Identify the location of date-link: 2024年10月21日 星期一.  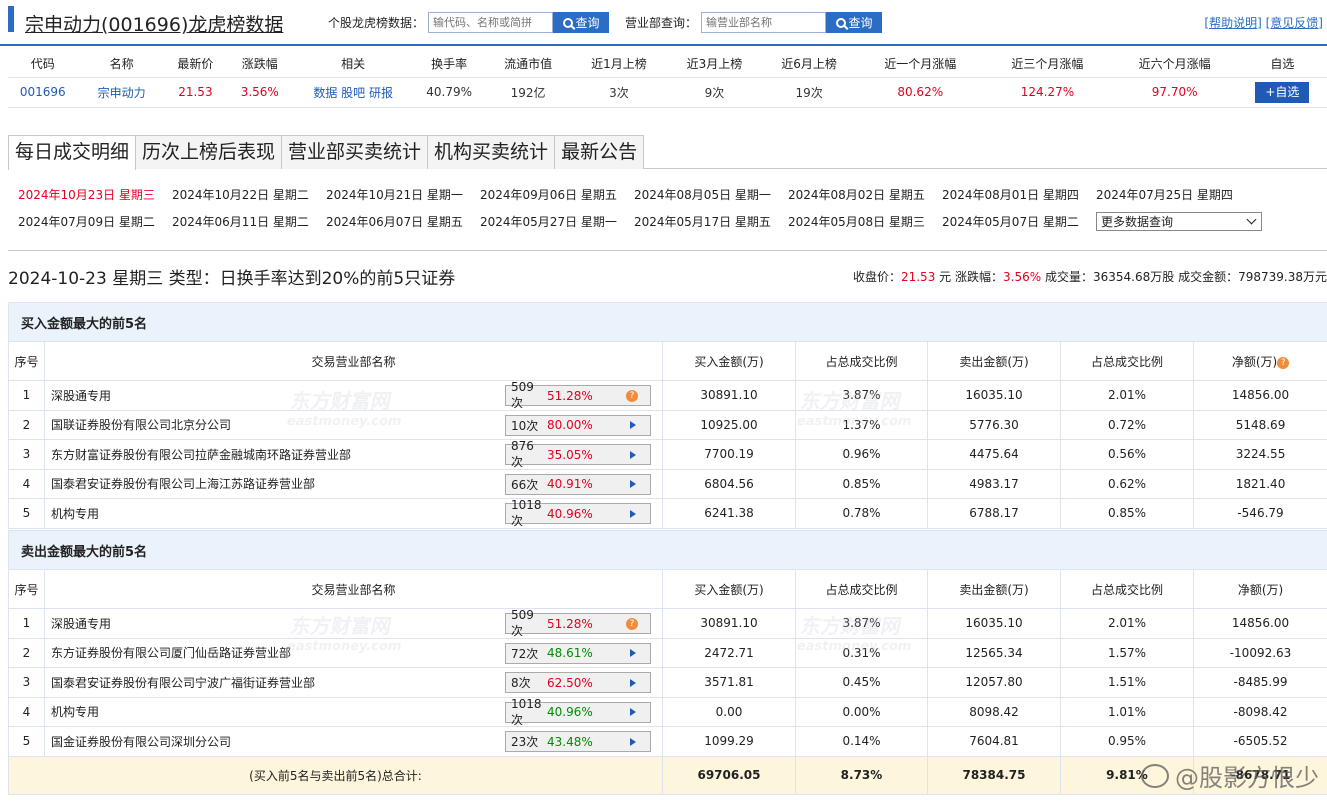
(403, 194).